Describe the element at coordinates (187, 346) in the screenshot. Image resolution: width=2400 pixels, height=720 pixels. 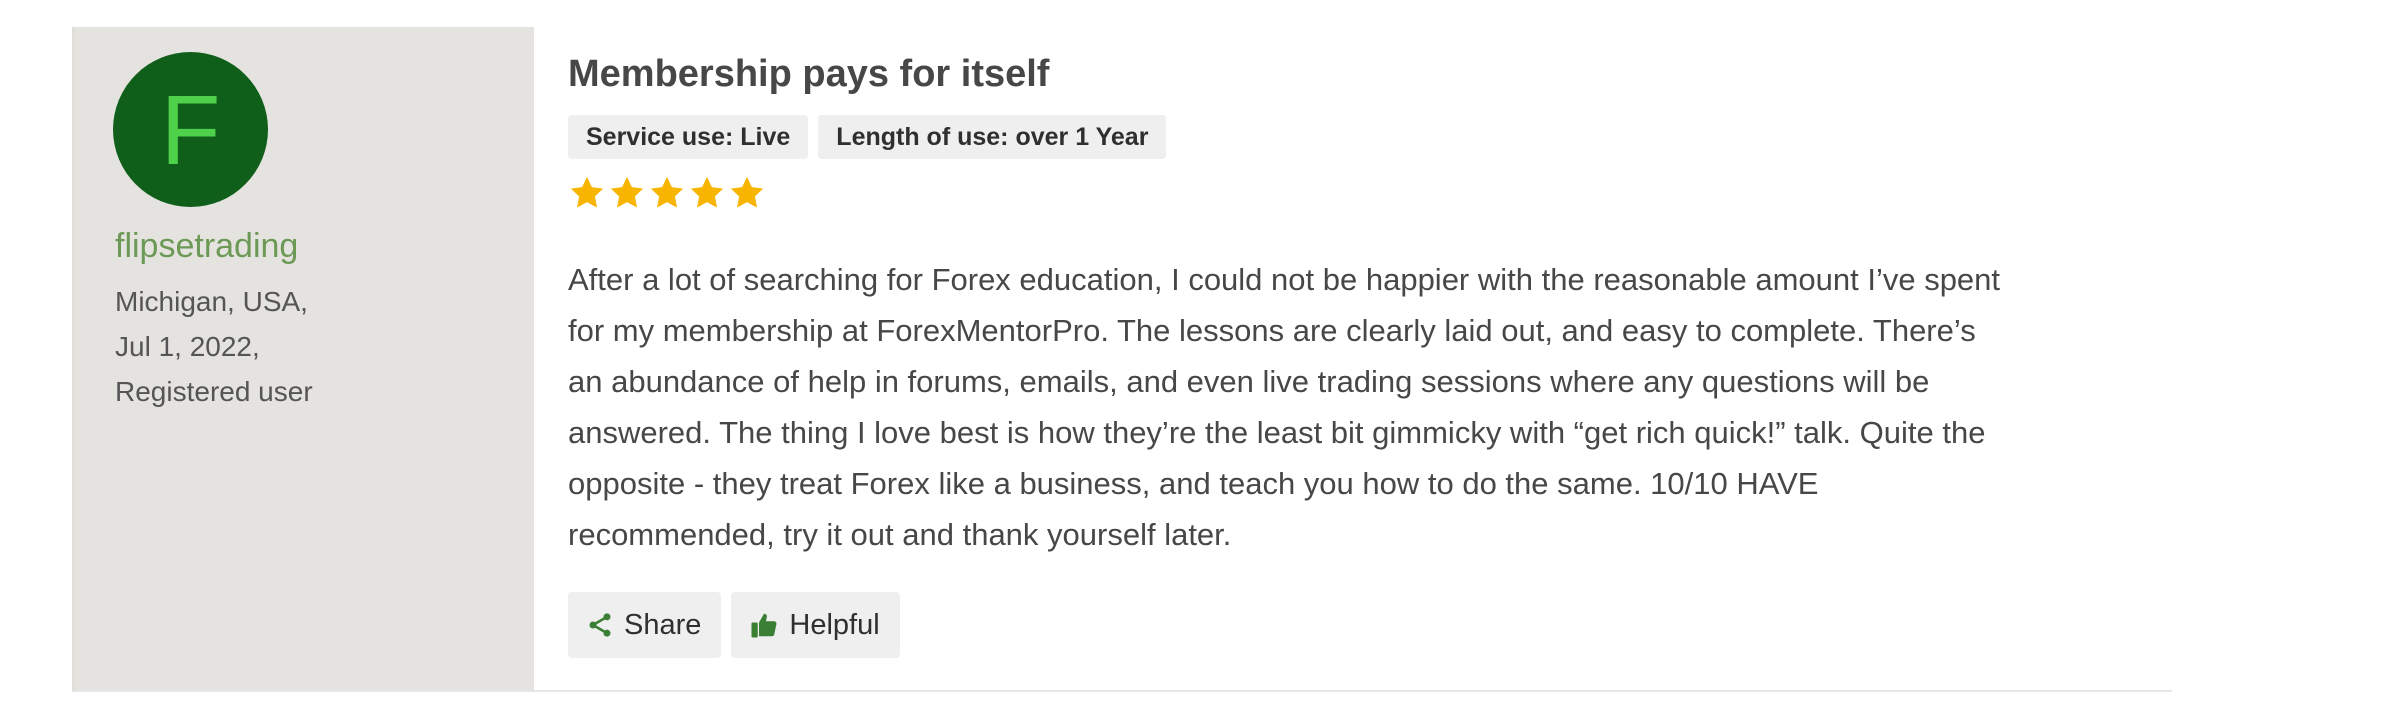
I see `review-date: Jul 1, 2022,` at that location.